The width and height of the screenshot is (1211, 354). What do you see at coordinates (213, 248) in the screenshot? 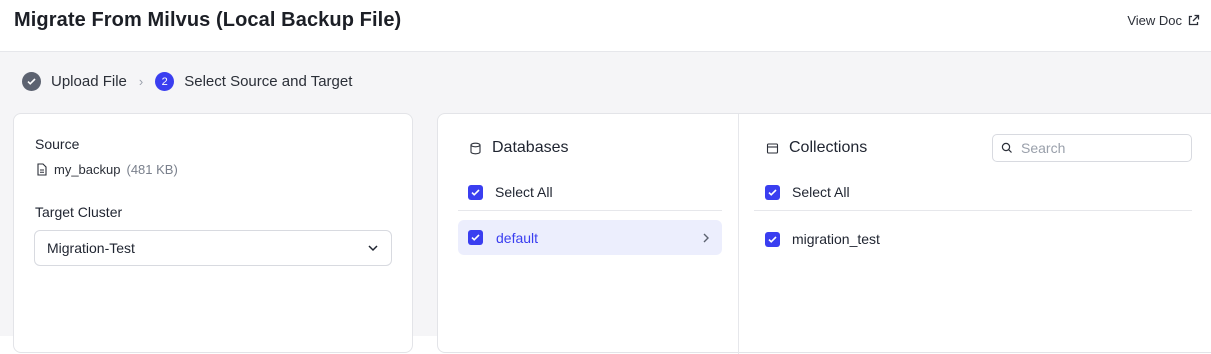
I see `target-cluster-select: Migration-Test` at bounding box center [213, 248].